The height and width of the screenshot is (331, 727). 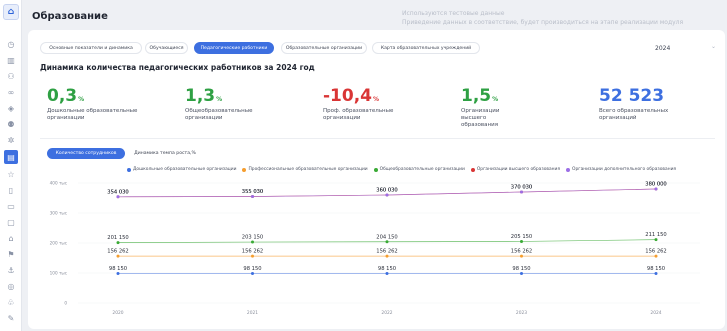 I want to click on kpi-number: 1,5, so click(x=476, y=96).